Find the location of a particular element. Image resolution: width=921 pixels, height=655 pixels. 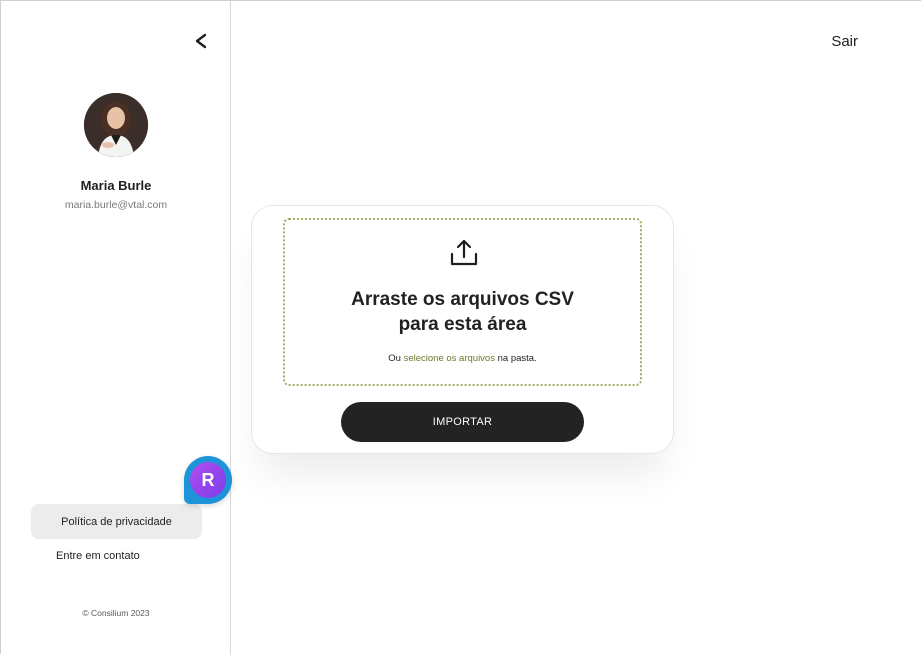

privacy-policy-link: Política de privacidade is located at coordinates (116, 521).